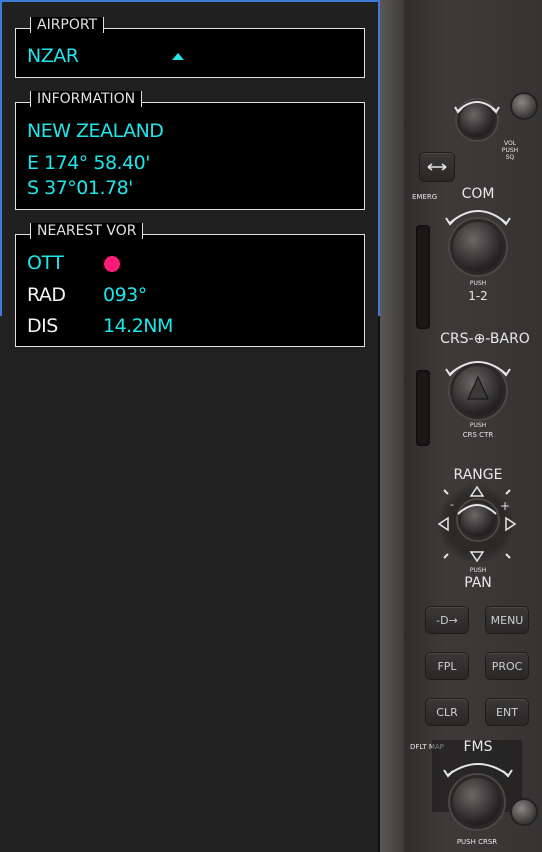 This screenshot has height=852, width=542. I want to click on bezel-edge, so click(392, 426).